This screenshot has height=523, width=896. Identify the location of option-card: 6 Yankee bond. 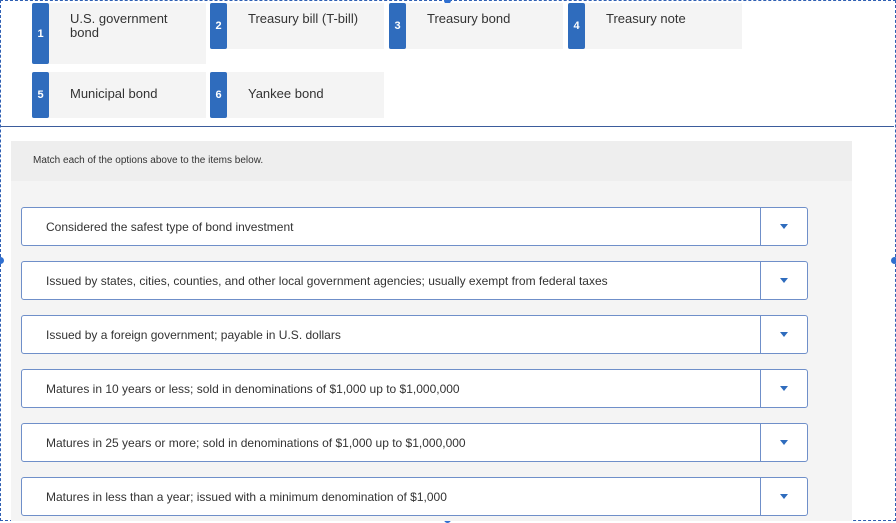
(297, 95).